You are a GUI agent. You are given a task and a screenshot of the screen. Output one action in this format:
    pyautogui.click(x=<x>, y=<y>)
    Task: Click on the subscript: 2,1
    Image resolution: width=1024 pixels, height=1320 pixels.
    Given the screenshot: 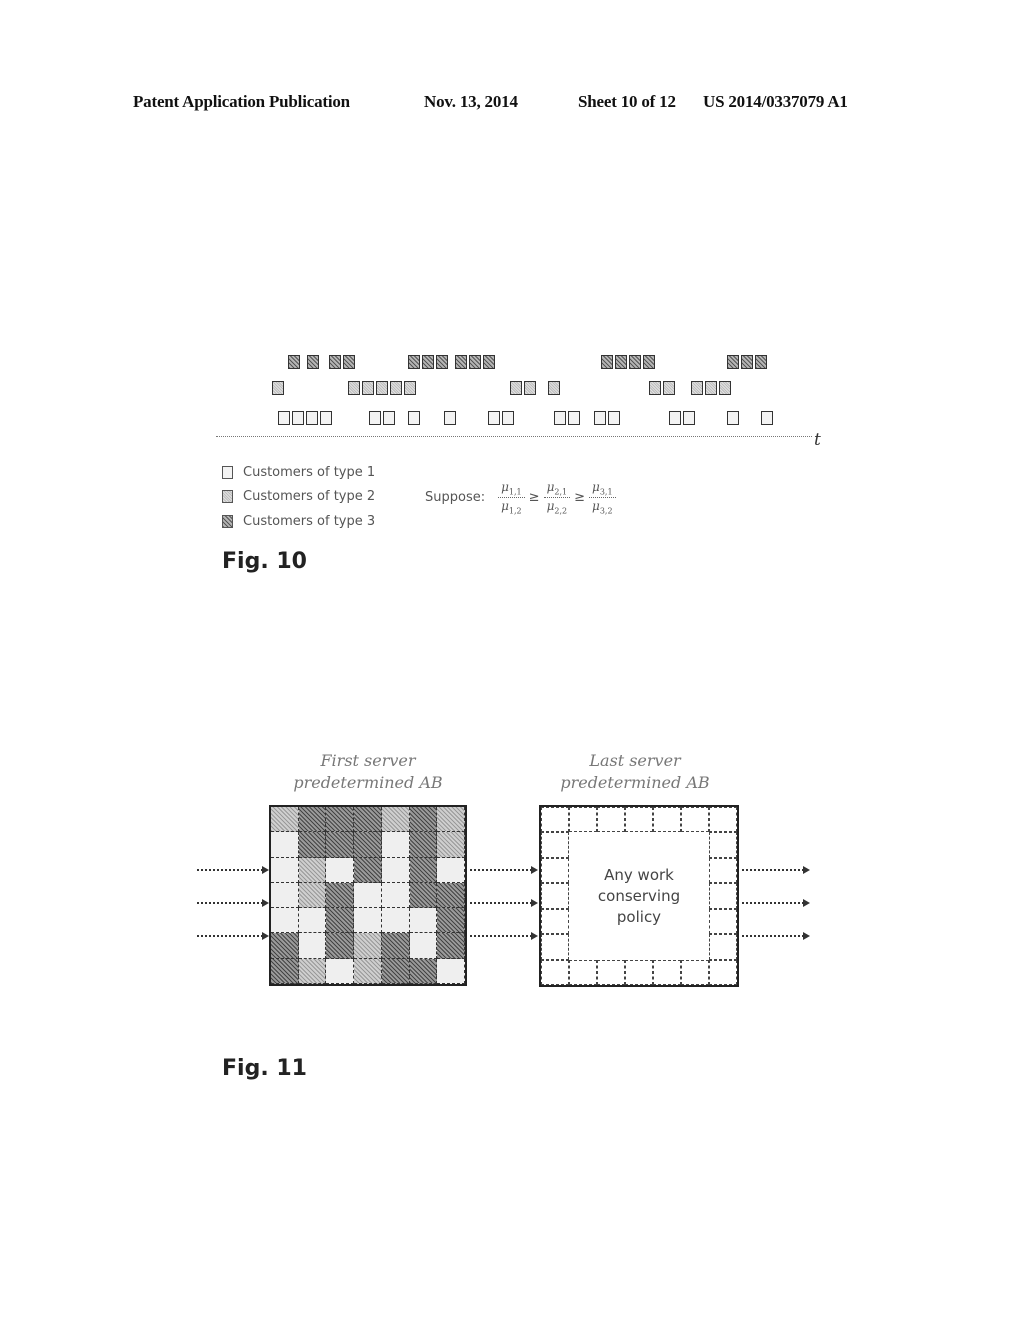 What is the action you would take?
    pyautogui.click(x=561, y=492)
    